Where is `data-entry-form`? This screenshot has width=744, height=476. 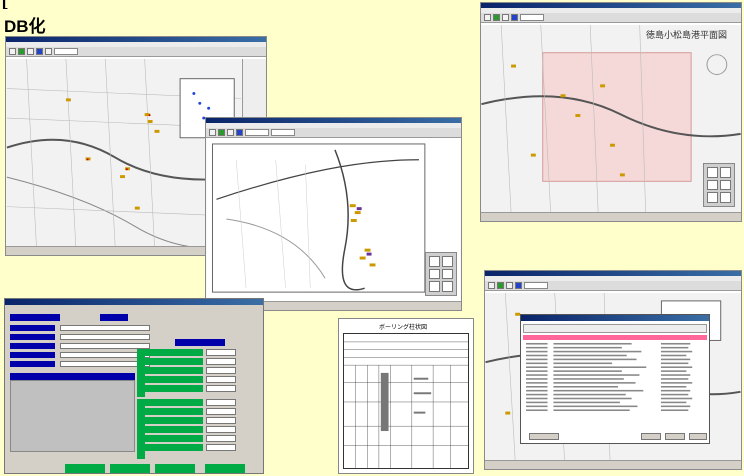 data-entry-form is located at coordinates (134, 386).